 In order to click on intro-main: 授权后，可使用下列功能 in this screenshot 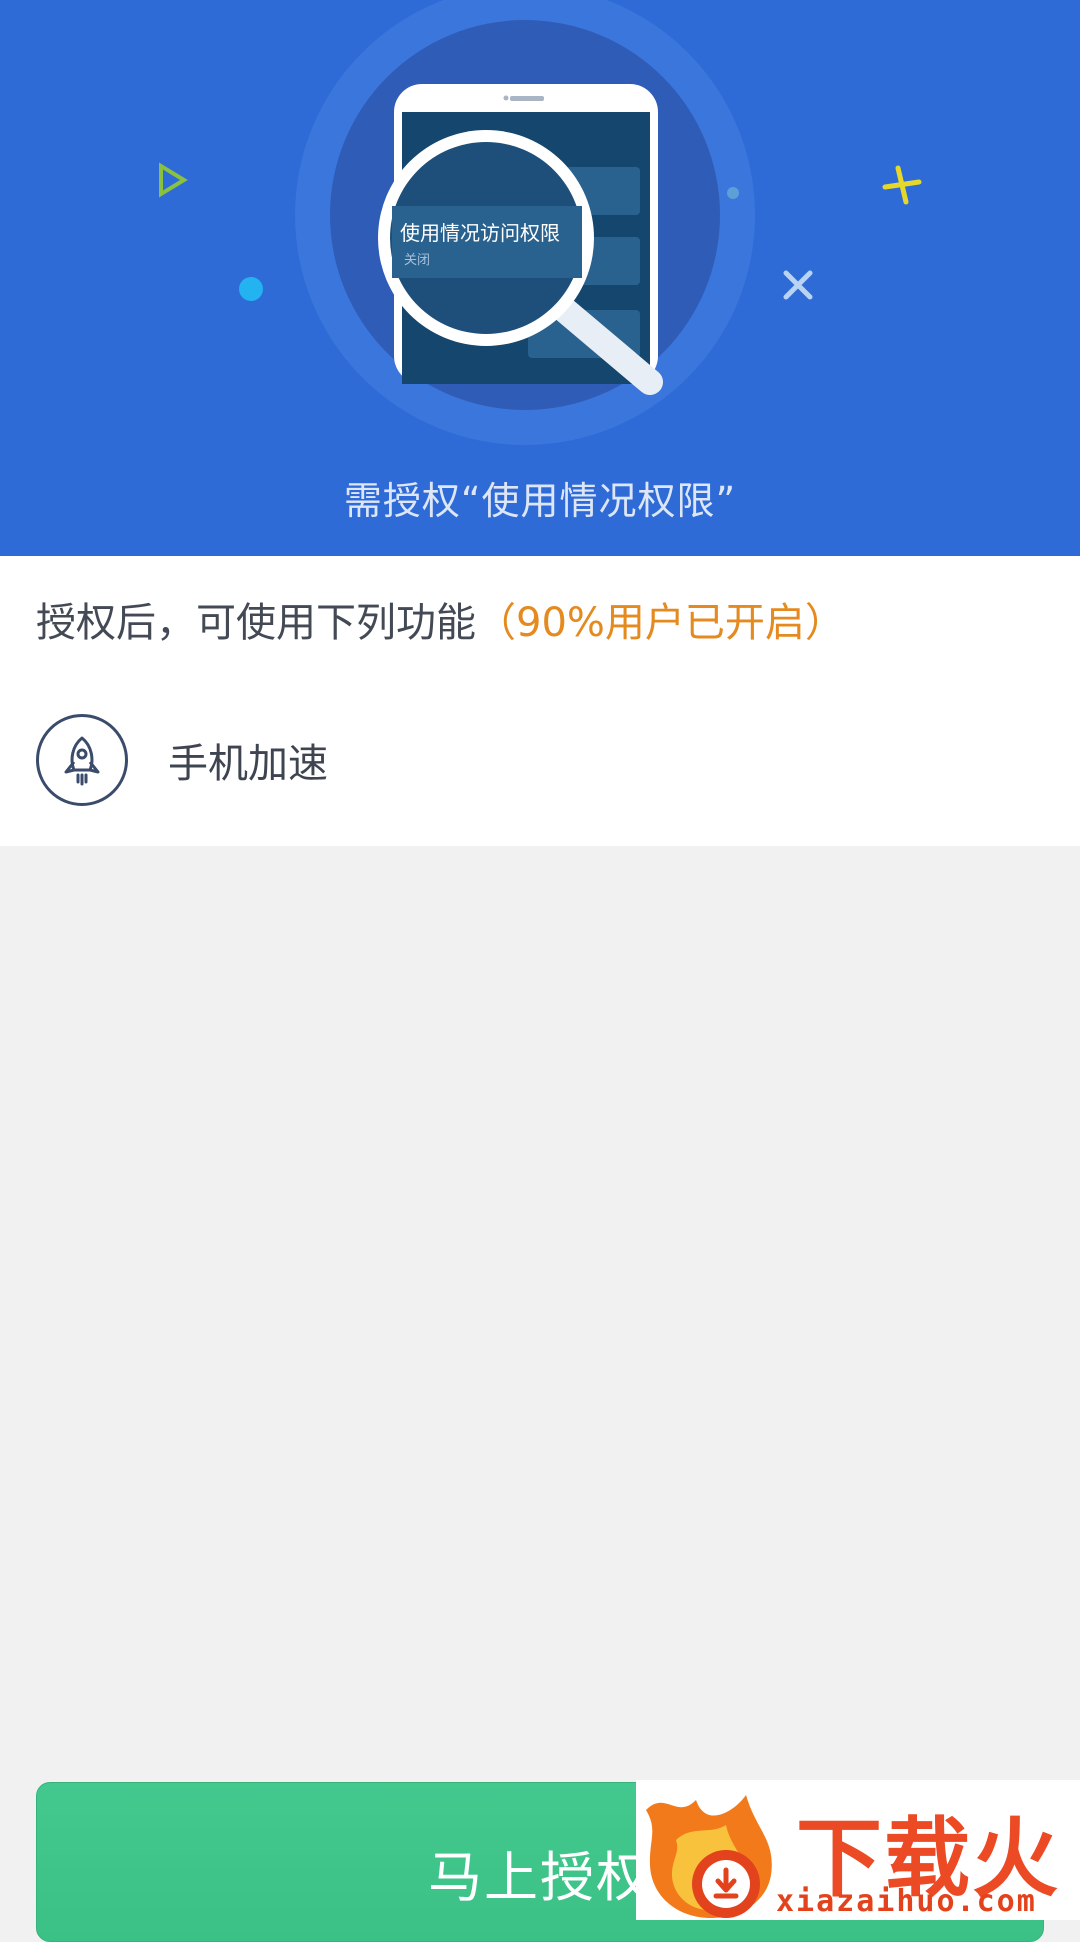, I will do `click(256, 623)`.